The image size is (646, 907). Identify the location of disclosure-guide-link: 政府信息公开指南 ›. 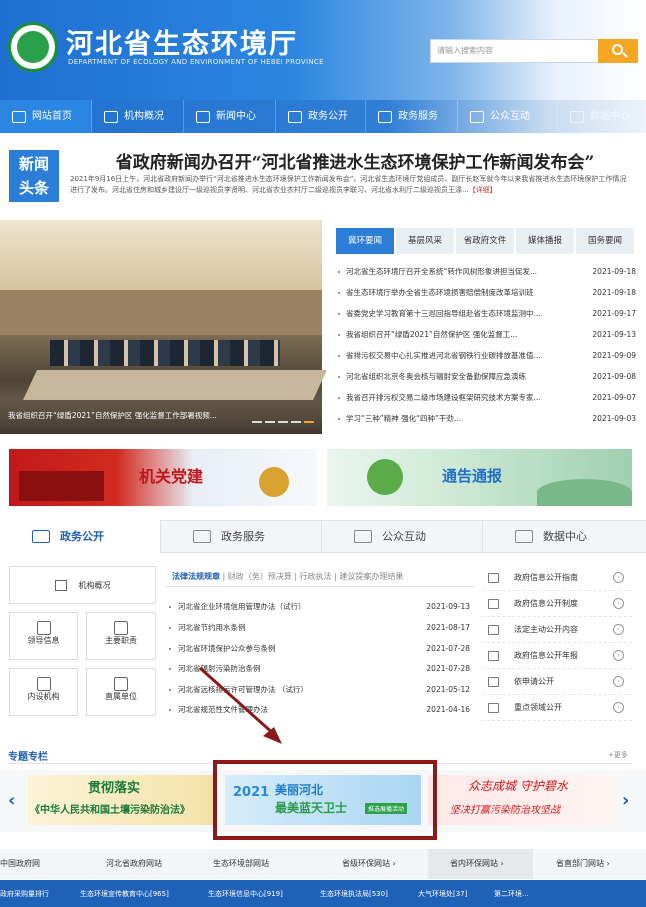
(557, 578).